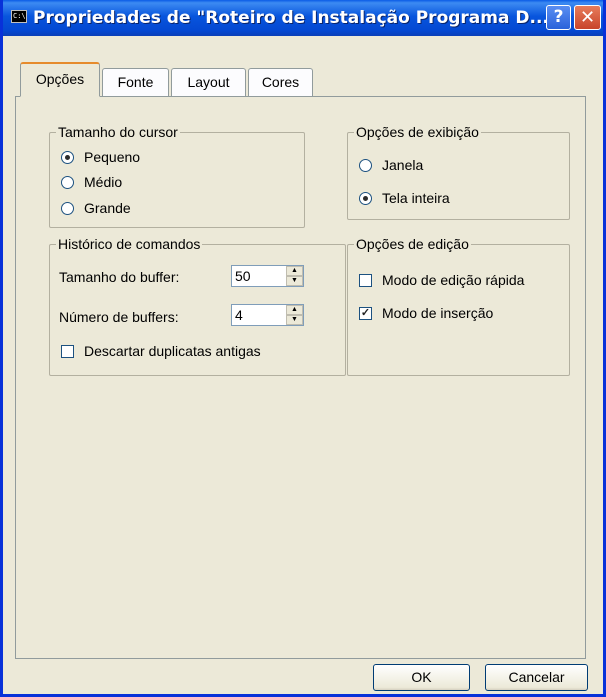  I want to click on radio-medio, so click(67, 182).